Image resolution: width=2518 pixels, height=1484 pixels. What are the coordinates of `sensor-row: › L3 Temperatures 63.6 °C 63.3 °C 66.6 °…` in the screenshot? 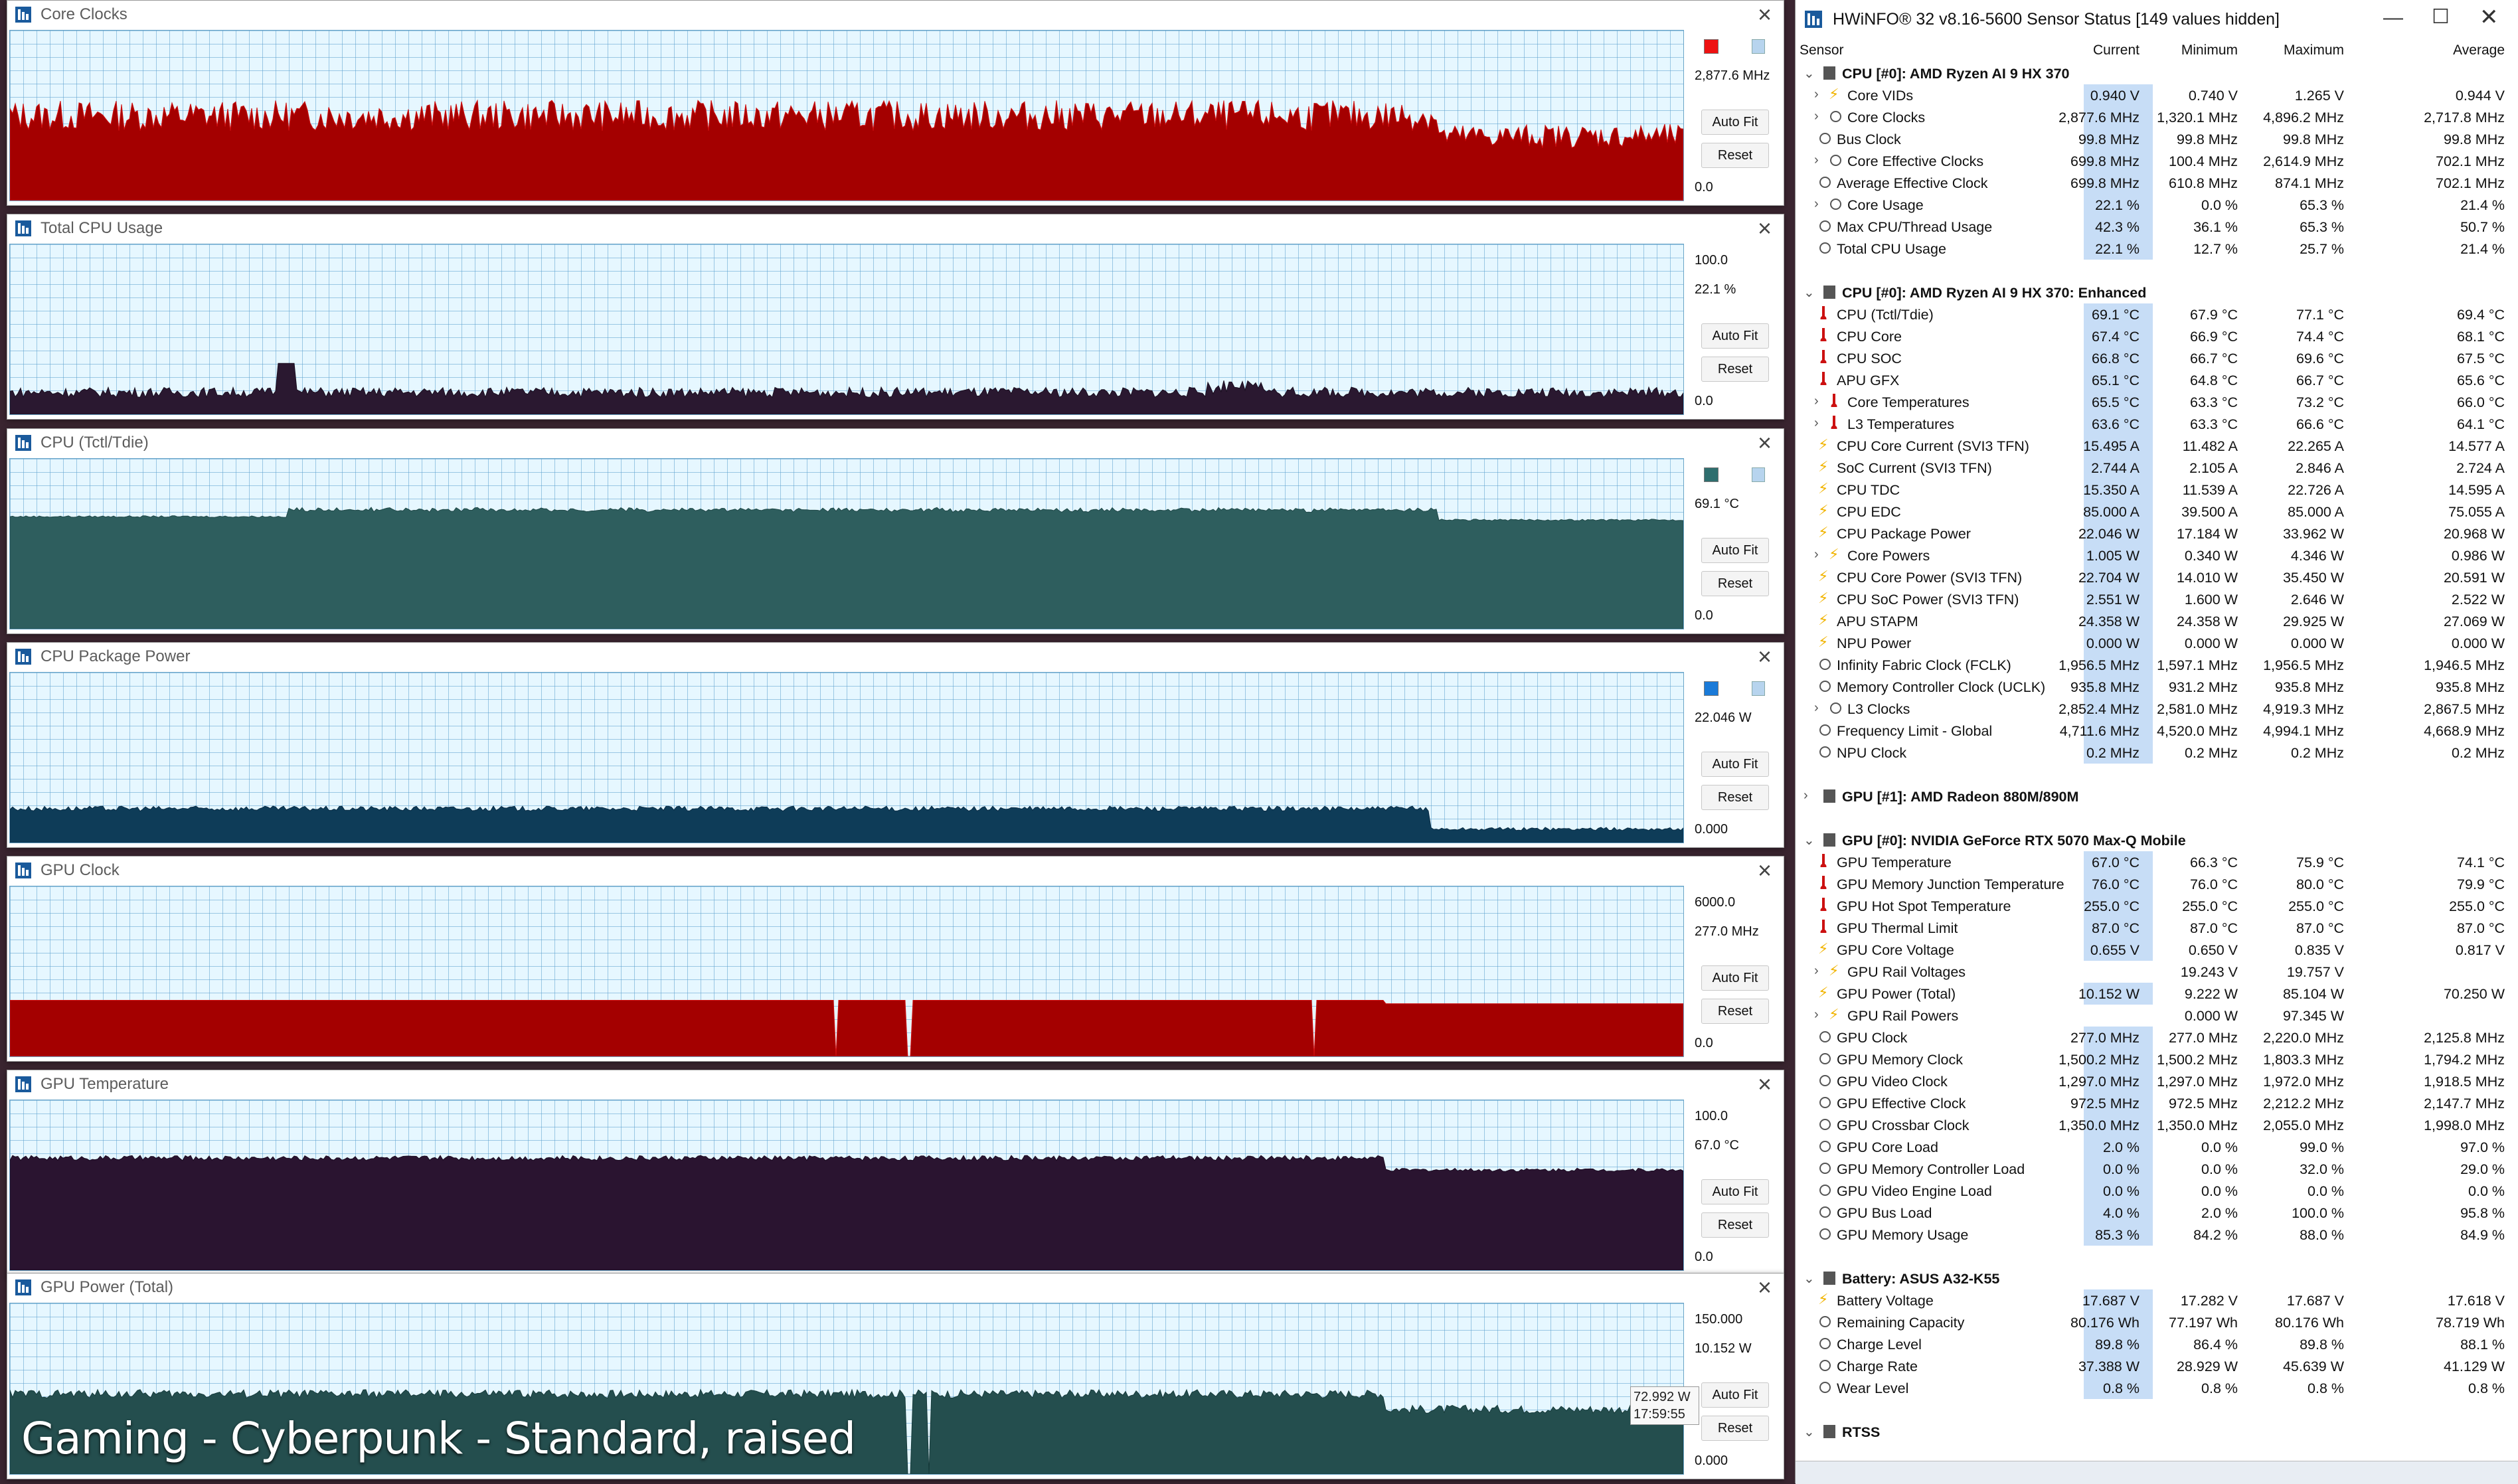 It's located at (2157, 424).